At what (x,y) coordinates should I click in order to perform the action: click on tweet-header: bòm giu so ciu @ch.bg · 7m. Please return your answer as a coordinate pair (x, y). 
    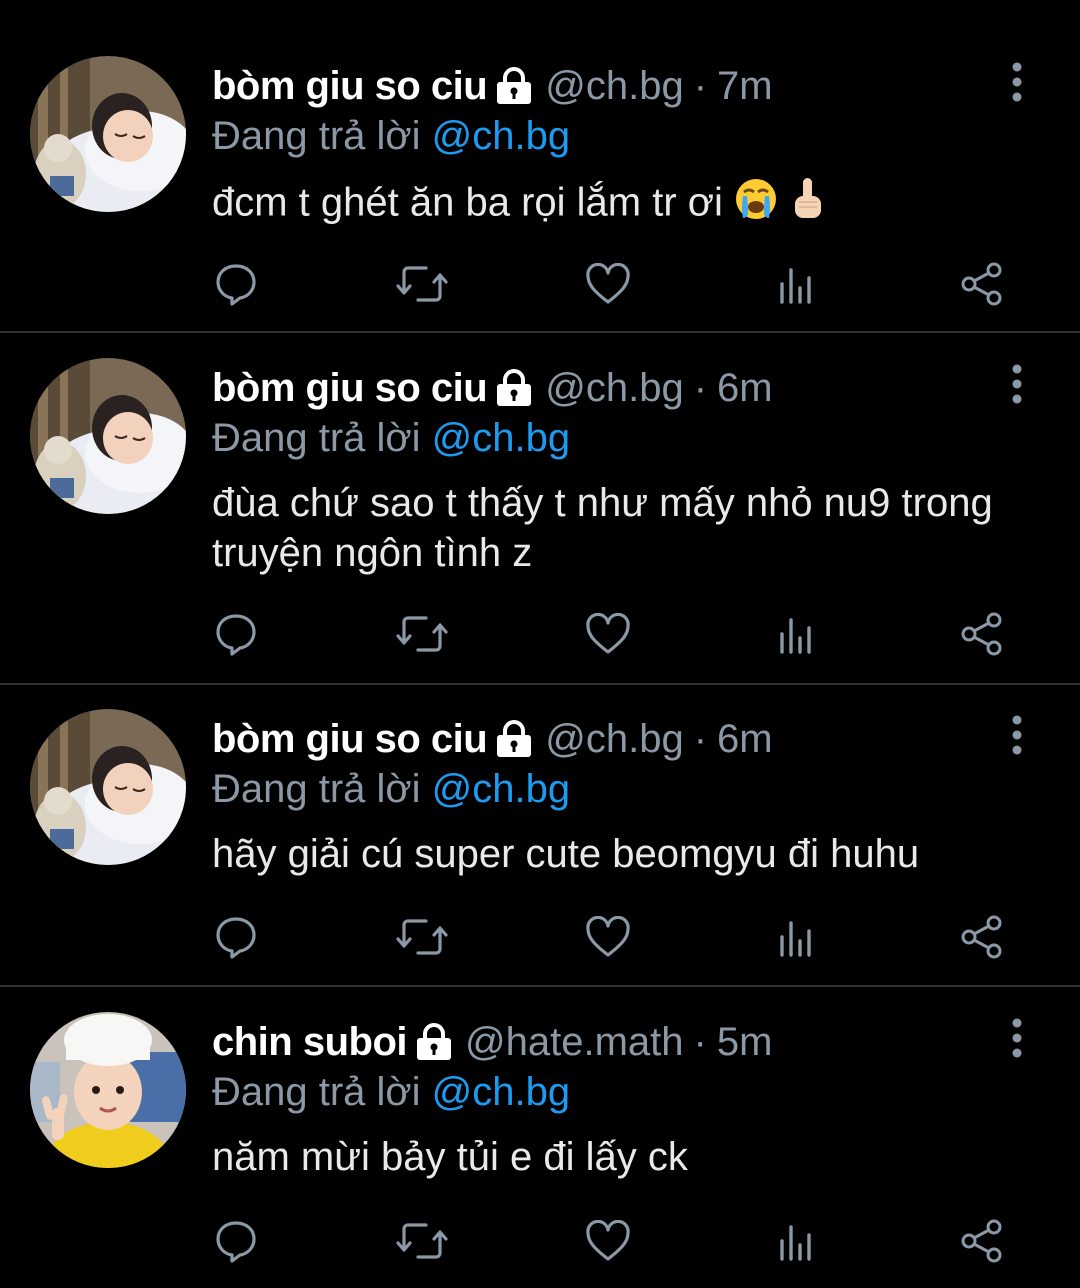
    Looking at the image, I should click on (601, 86).